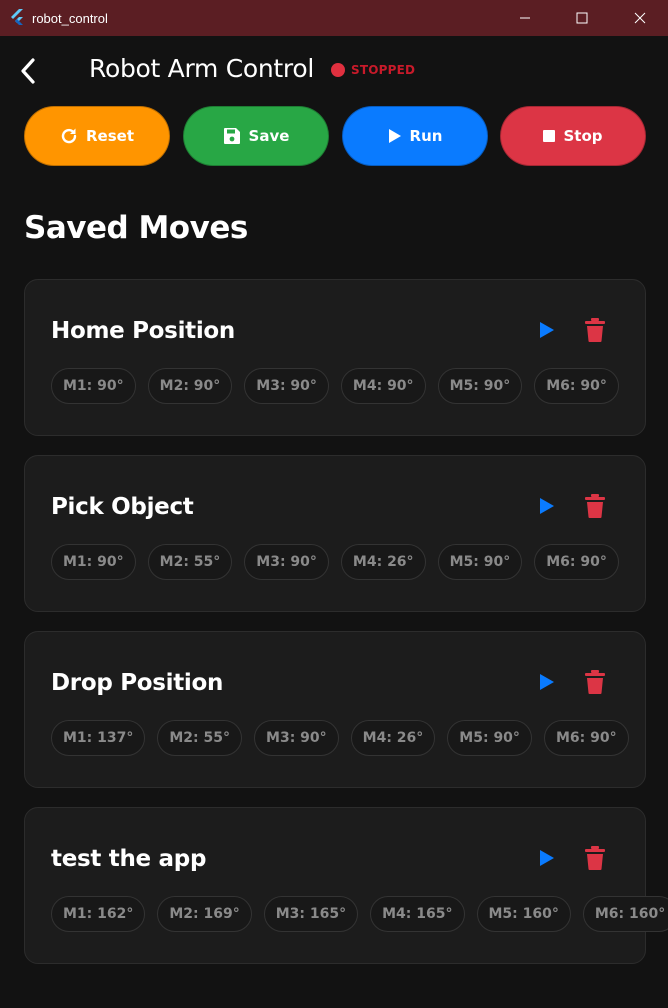  What do you see at coordinates (143, 331) in the screenshot?
I see `move-name: Home Position` at bounding box center [143, 331].